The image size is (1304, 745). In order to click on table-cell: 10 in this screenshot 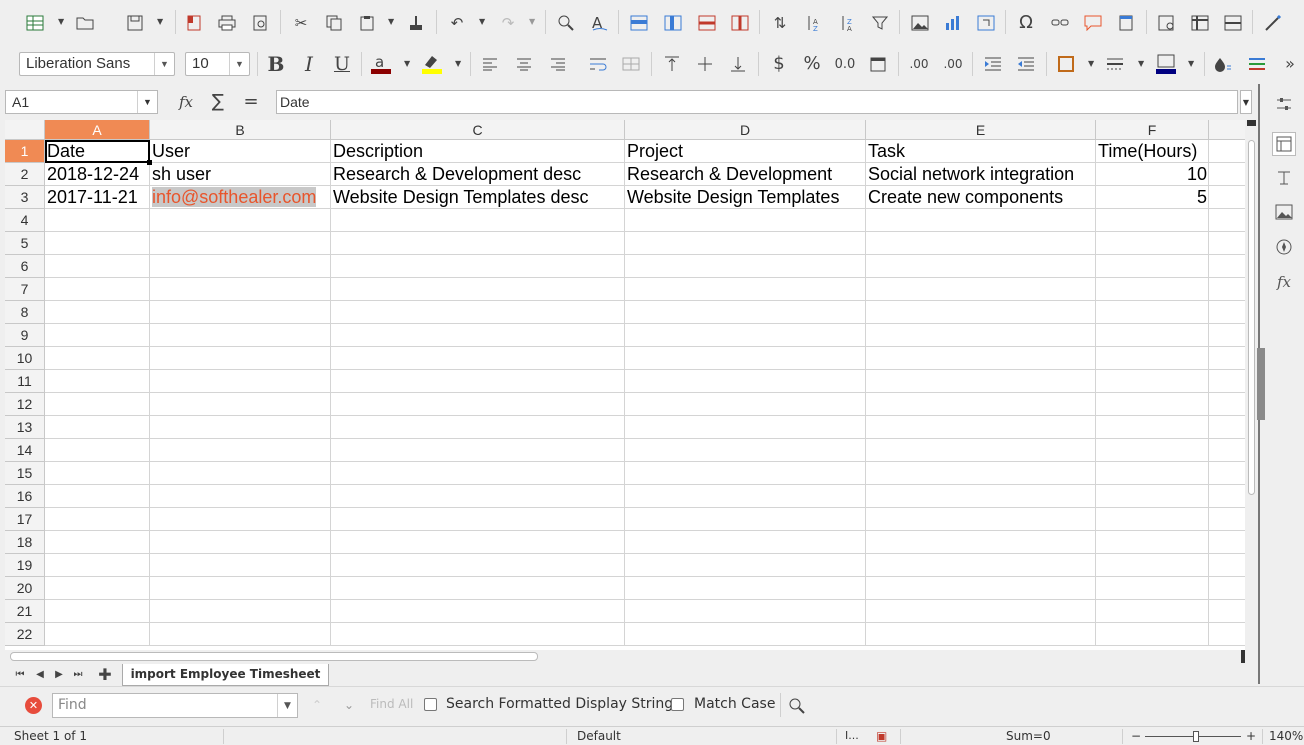, I will do `click(1152, 174)`.